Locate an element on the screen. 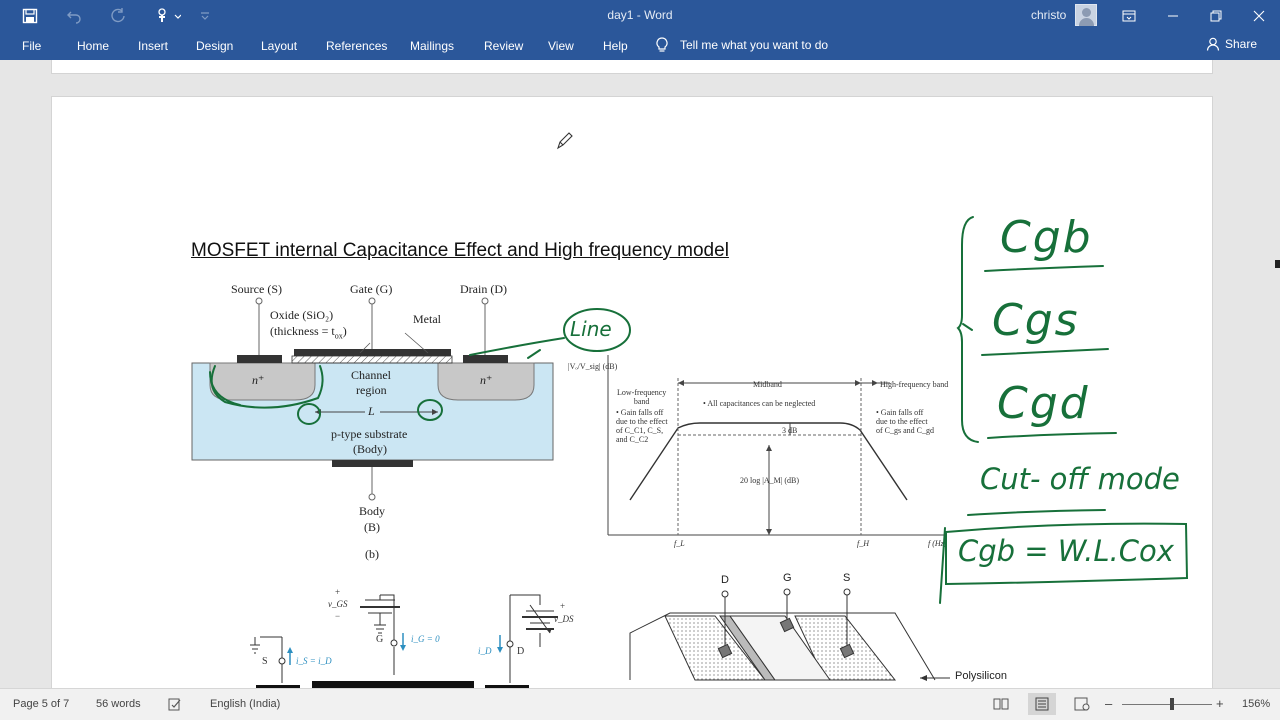 This screenshot has width=1280, height=720. close-icon is located at coordinates (1258, 15).